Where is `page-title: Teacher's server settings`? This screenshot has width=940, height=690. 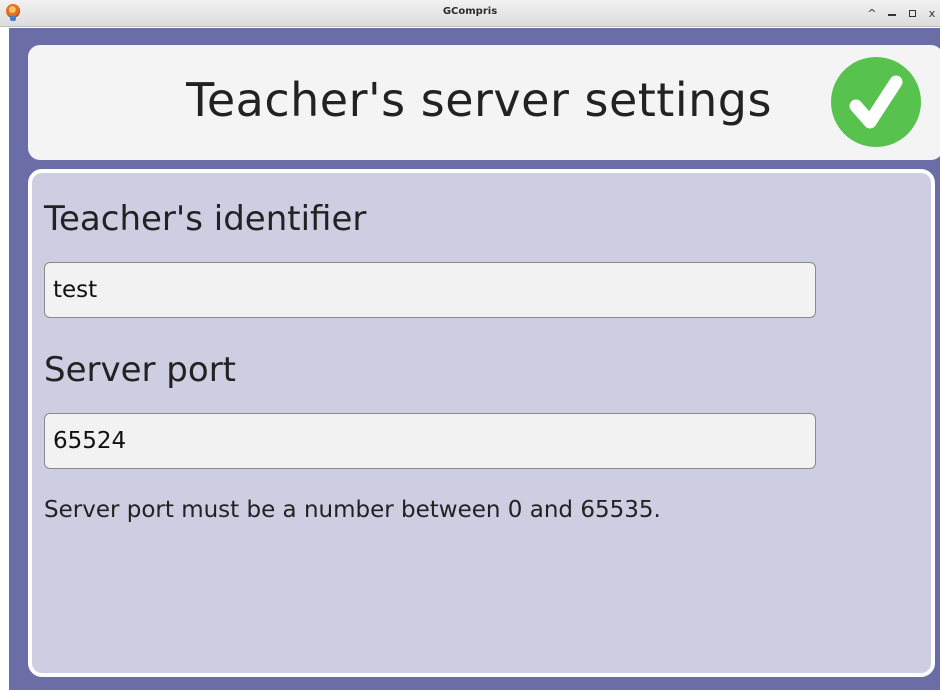
page-title: Teacher's server settings is located at coordinates (479, 100).